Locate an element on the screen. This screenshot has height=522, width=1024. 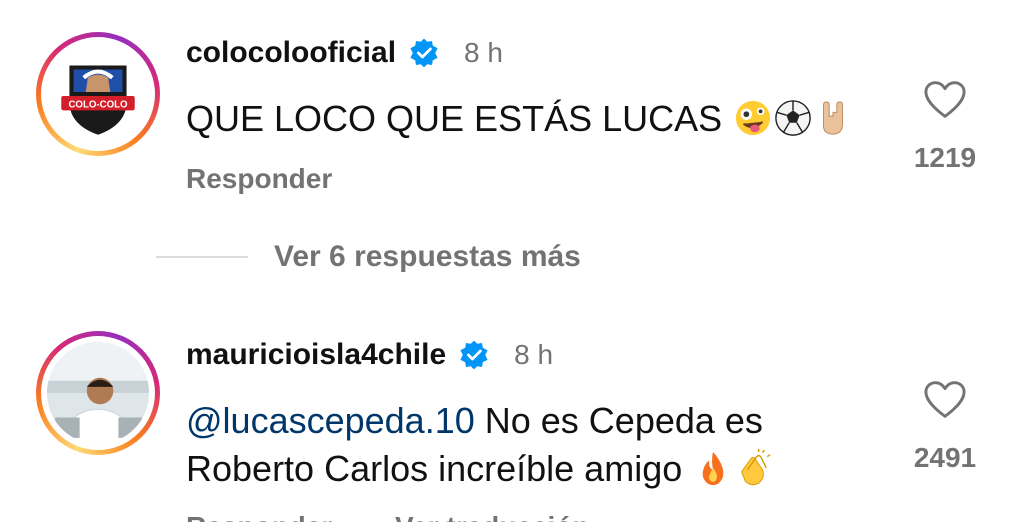
user-photo is located at coordinates (98, 393).